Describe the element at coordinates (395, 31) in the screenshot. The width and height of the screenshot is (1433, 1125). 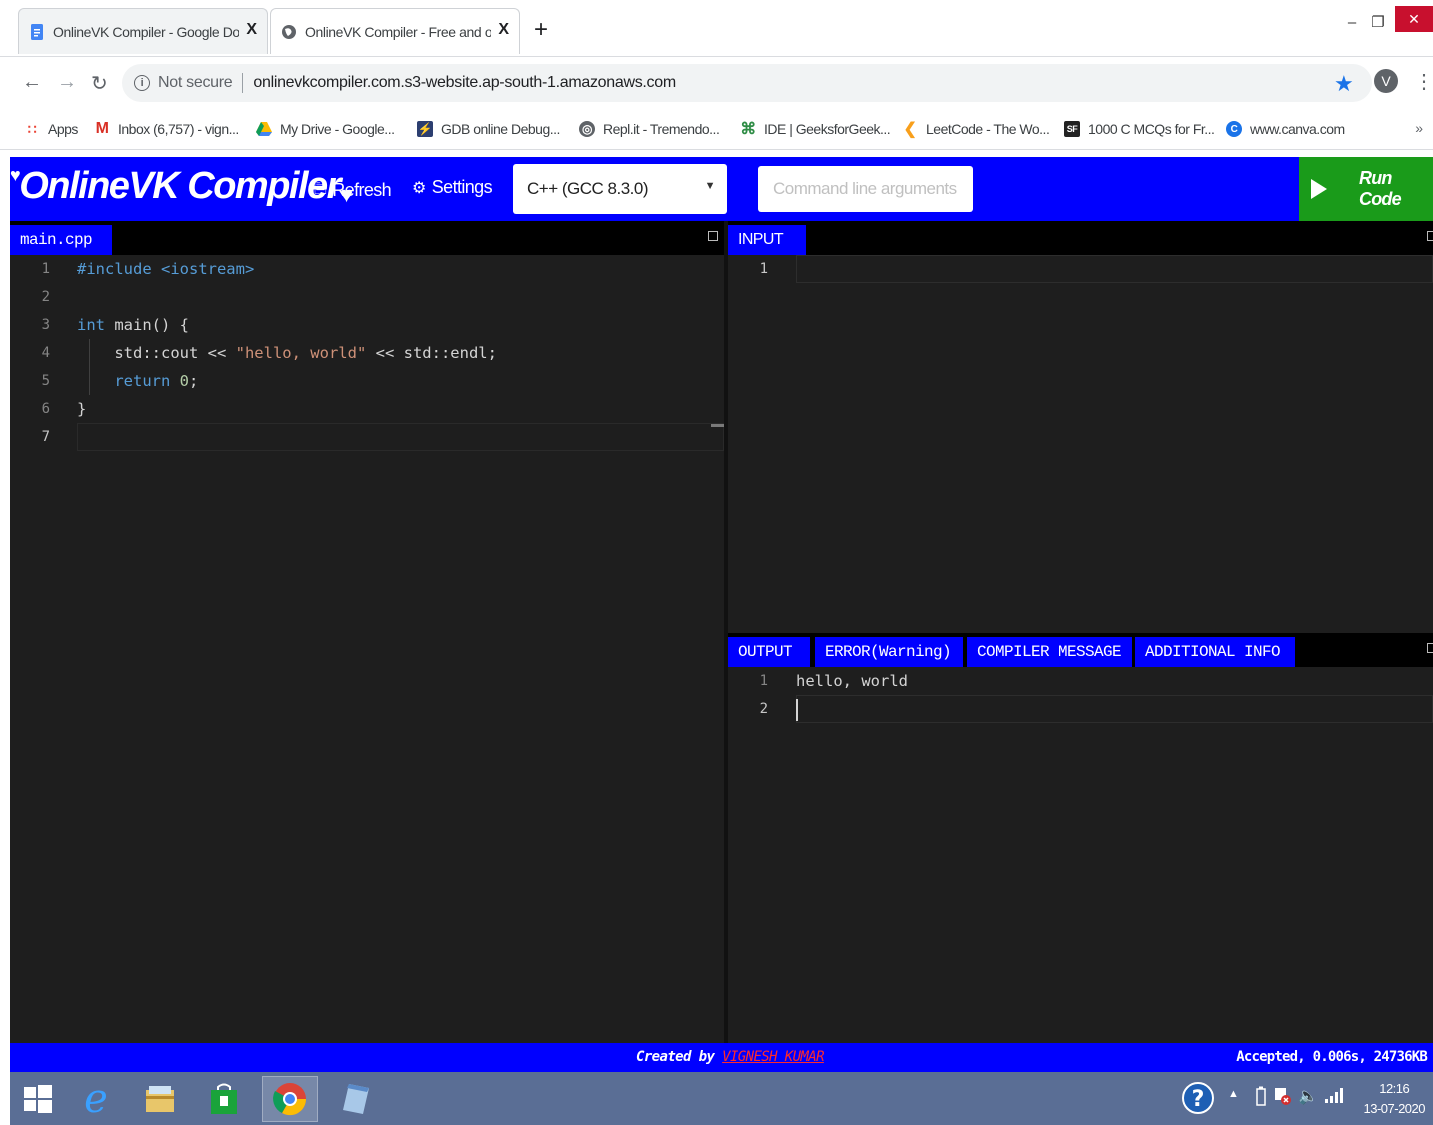
I see `browser-tab-onlinevk: OnlineVK Compiler - Free and op X` at that location.